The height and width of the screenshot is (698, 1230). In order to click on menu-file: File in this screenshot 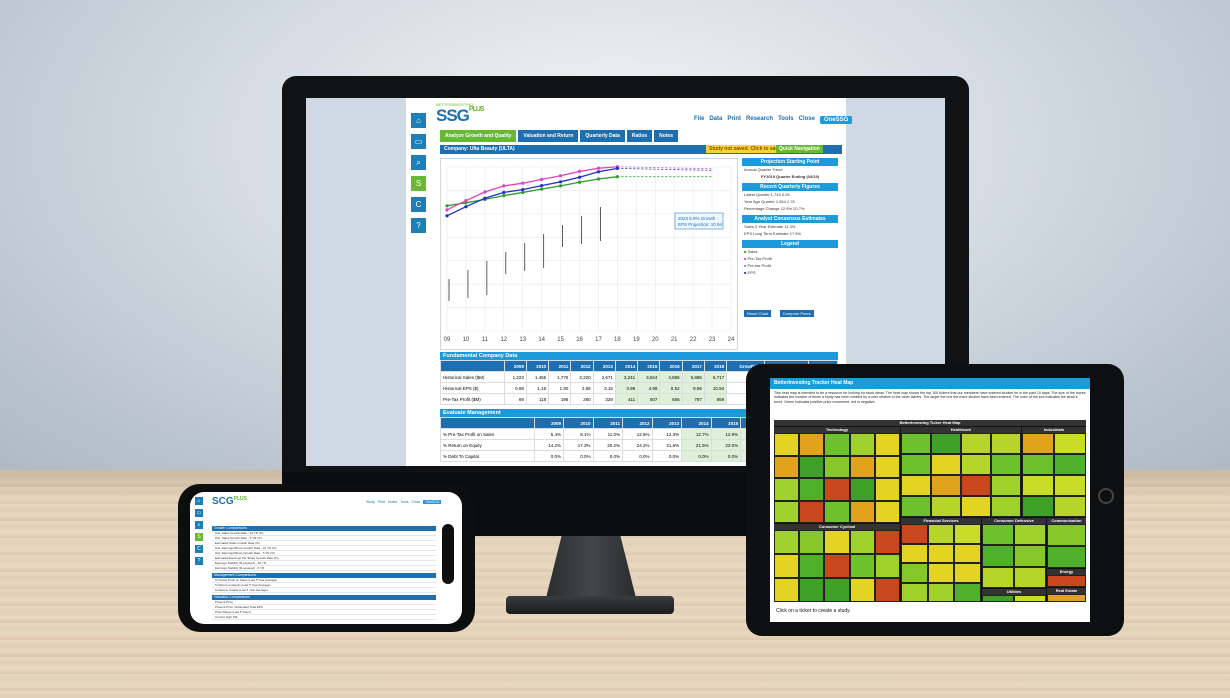, I will do `click(699, 120)`.